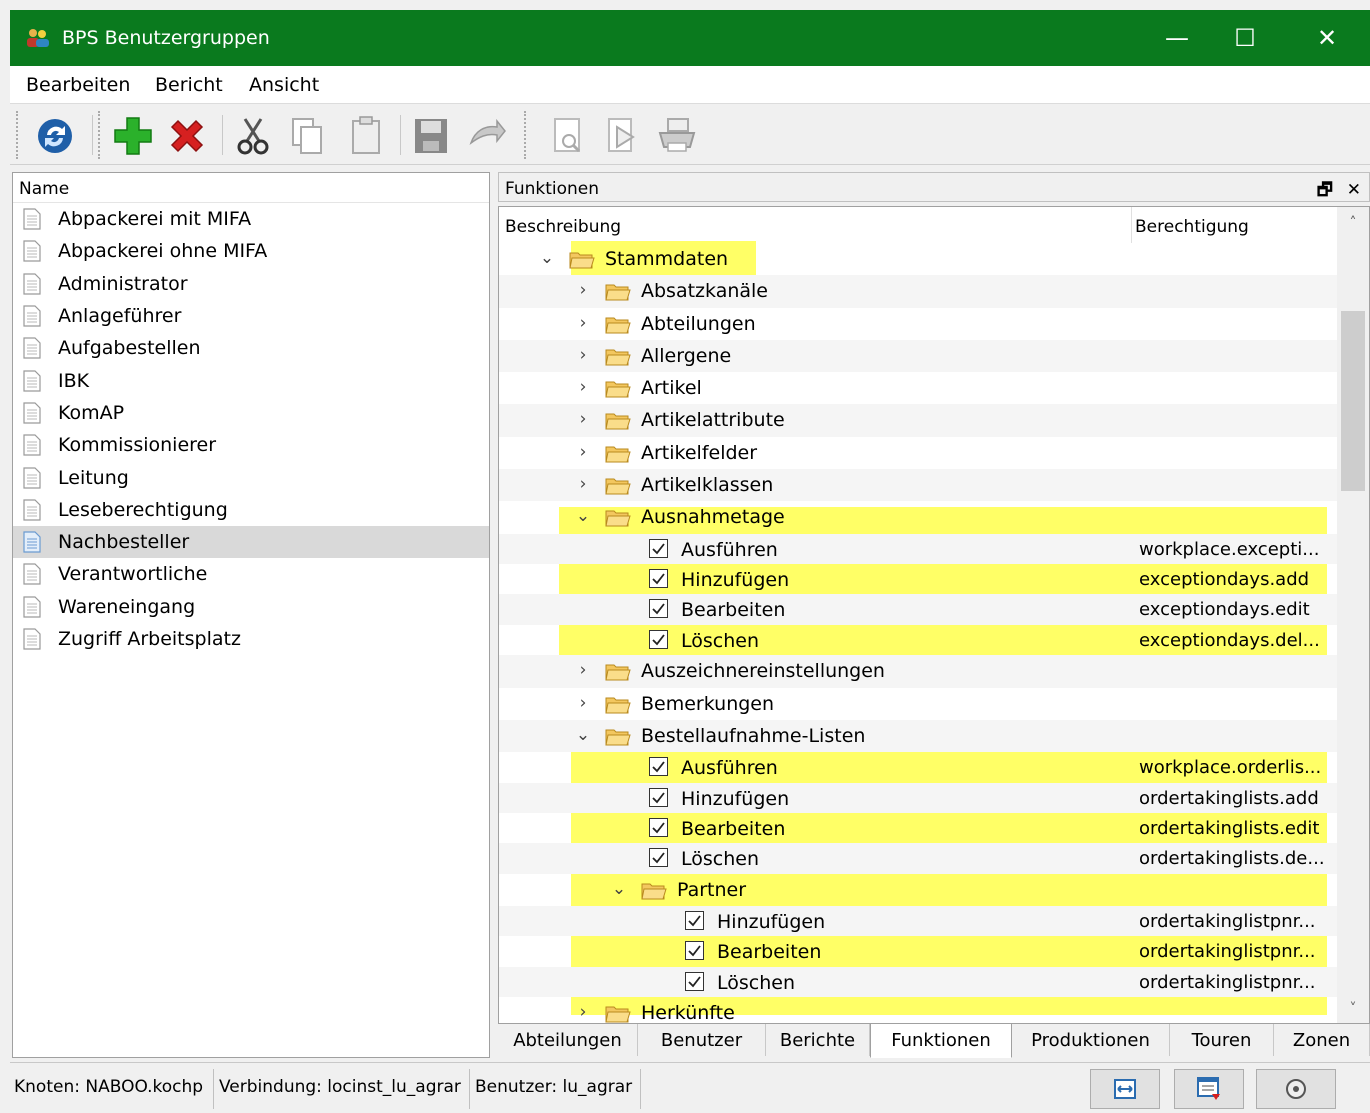 The height and width of the screenshot is (1113, 1370). Describe the element at coordinates (918, 420) in the screenshot. I see `tree-folder-row: › Artikelattribute` at that location.